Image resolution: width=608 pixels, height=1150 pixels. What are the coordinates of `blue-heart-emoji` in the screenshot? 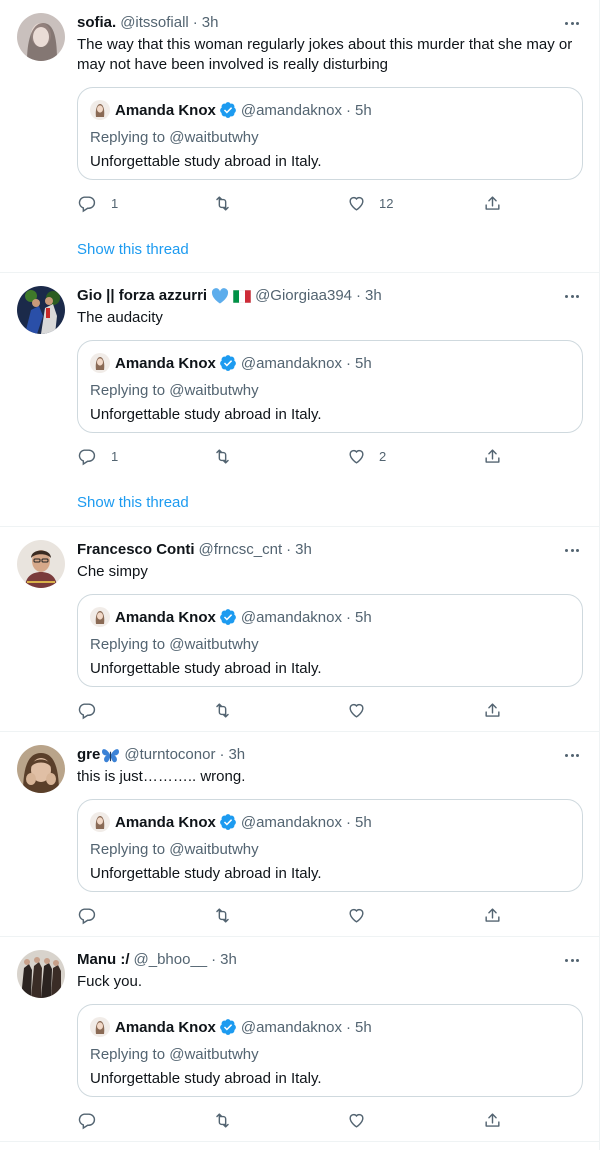 It's located at (220, 296).